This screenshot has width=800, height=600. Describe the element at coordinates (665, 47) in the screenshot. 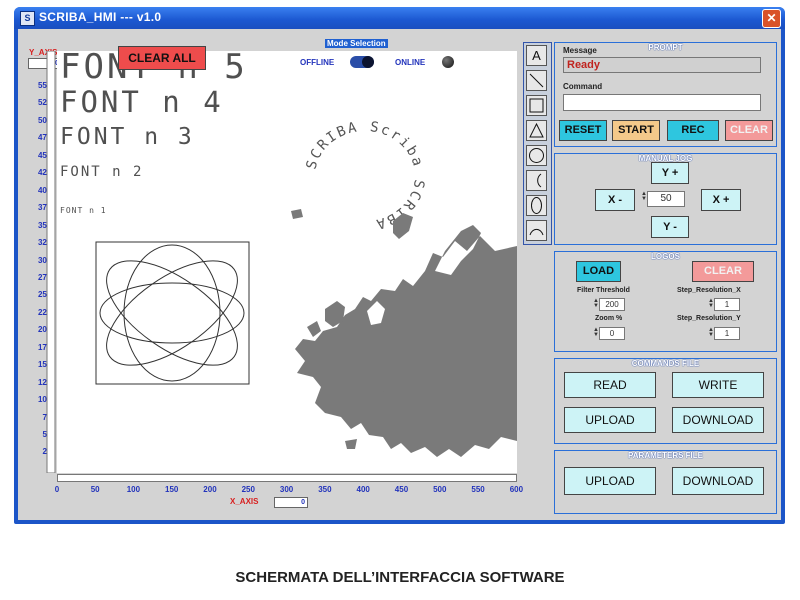

I see `prompt-title: PROMPT` at that location.